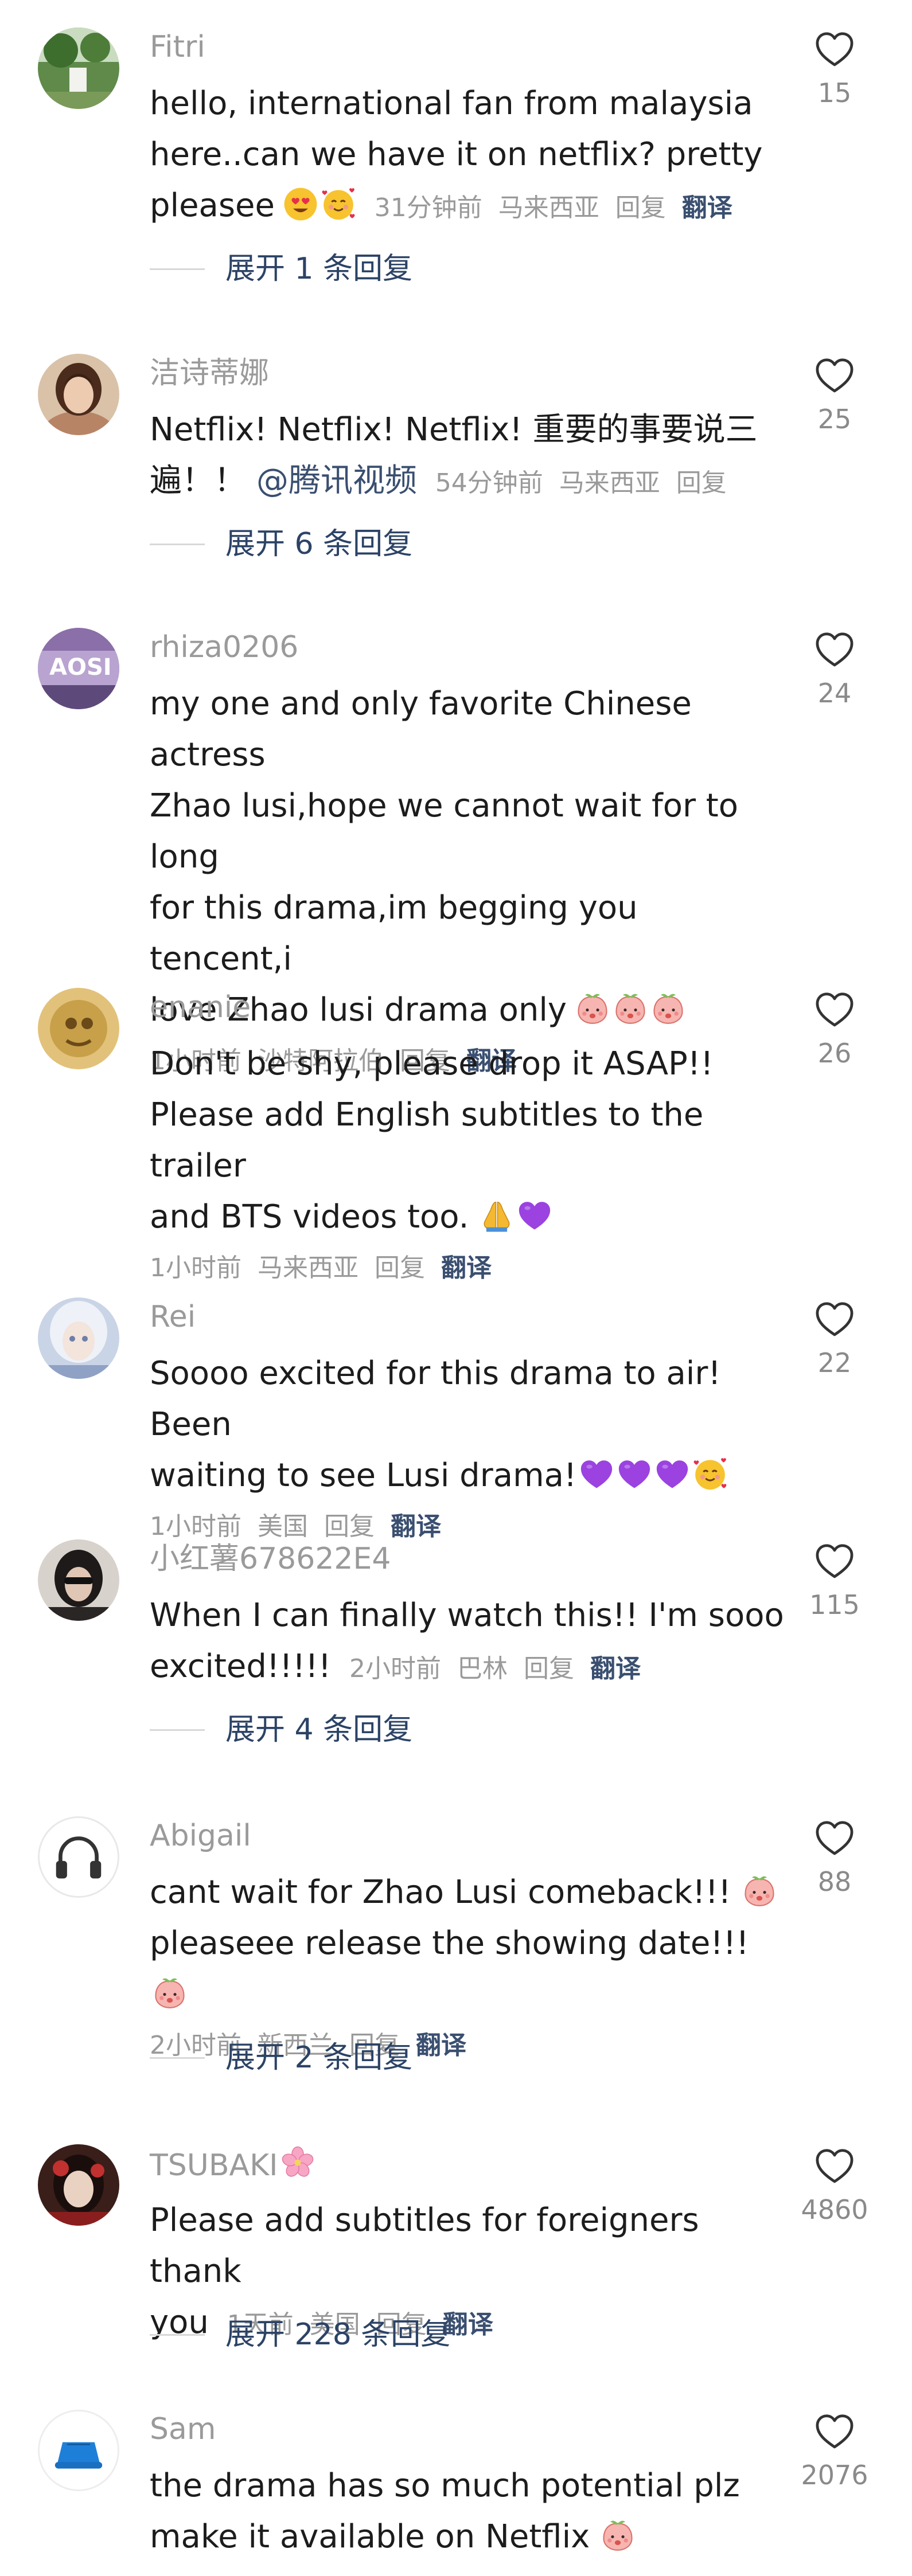 Image resolution: width=912 pixels, height=2576 pixels. Describe the element at coordinates (370, 2536) in the screenshot. I see `comment-text-line: make it available on Netflix` at that location.